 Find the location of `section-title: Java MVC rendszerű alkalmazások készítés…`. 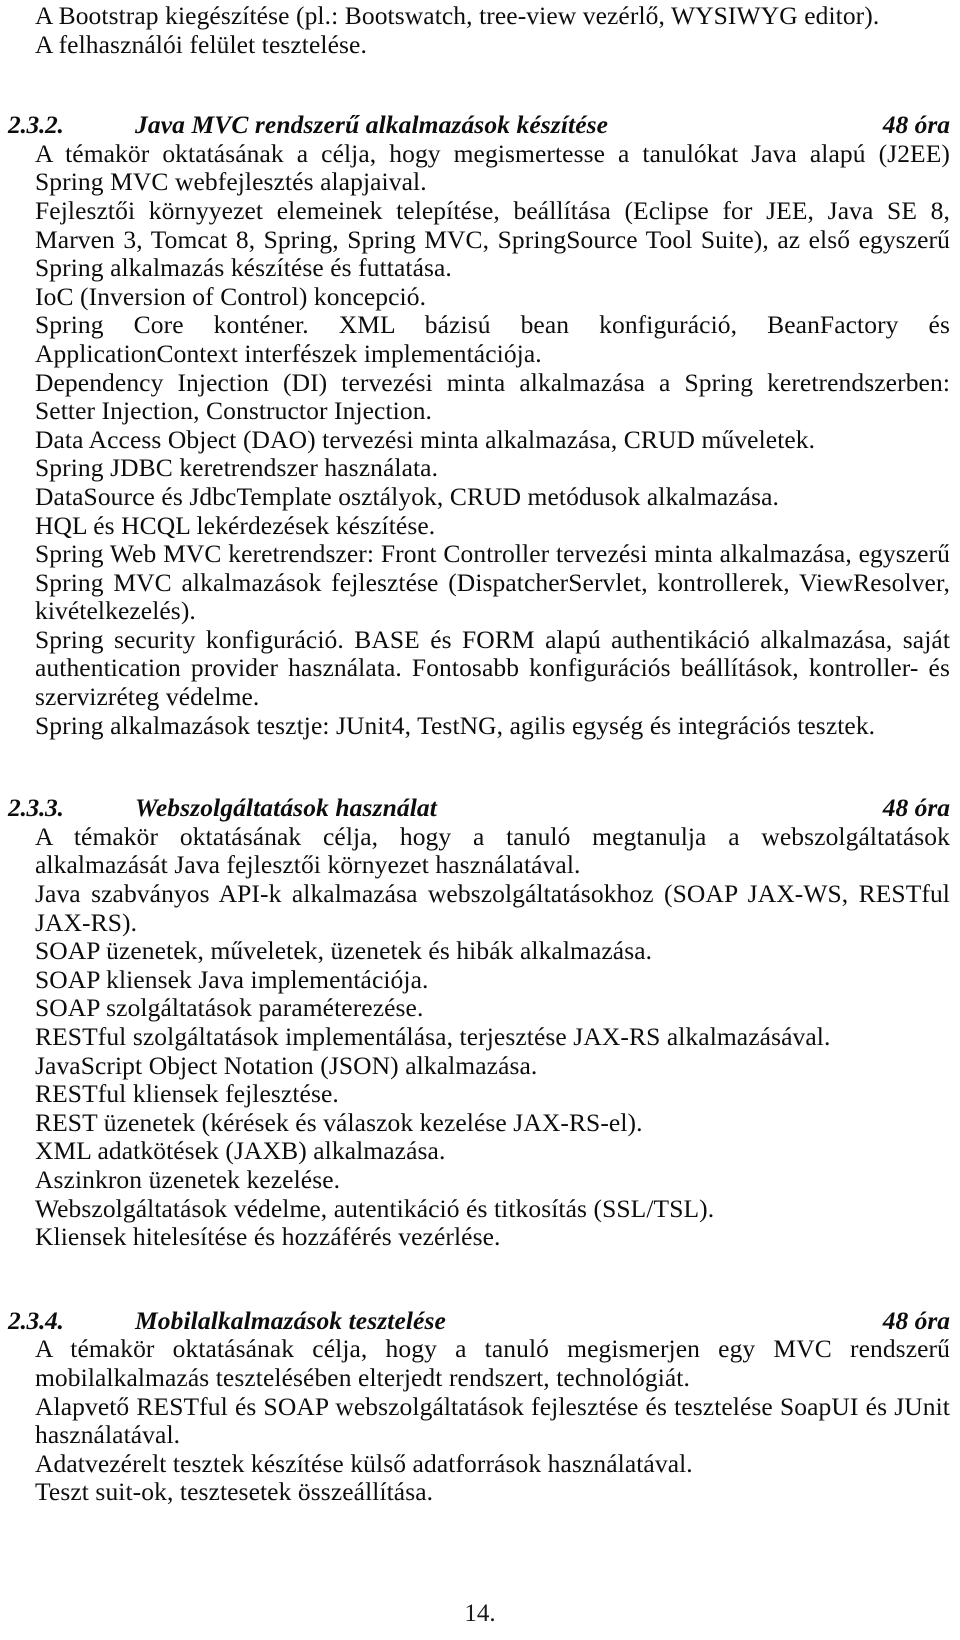

section-title: Java MVC rendszerű alkalmazások készítés… is located at coordinates (372, 125).